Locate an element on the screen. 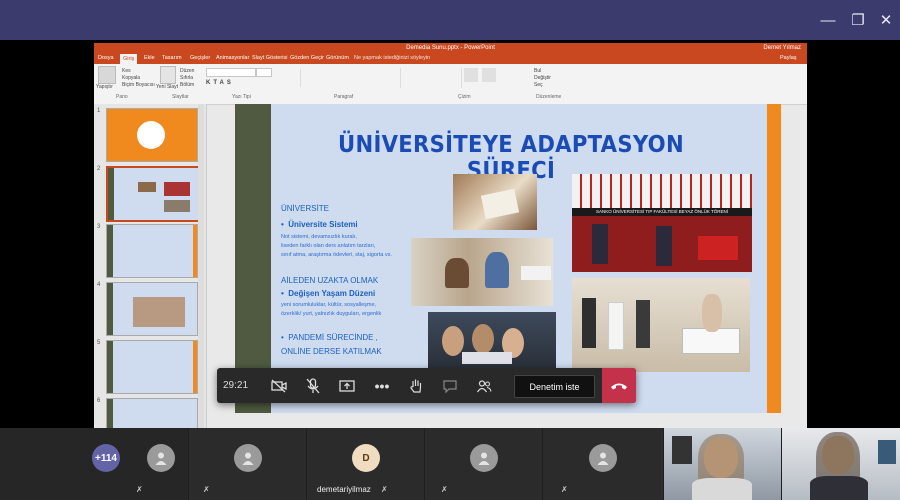 The height and width of the screenshot is (500, 900). new-slide-icon is located at coordinates (168, 75).